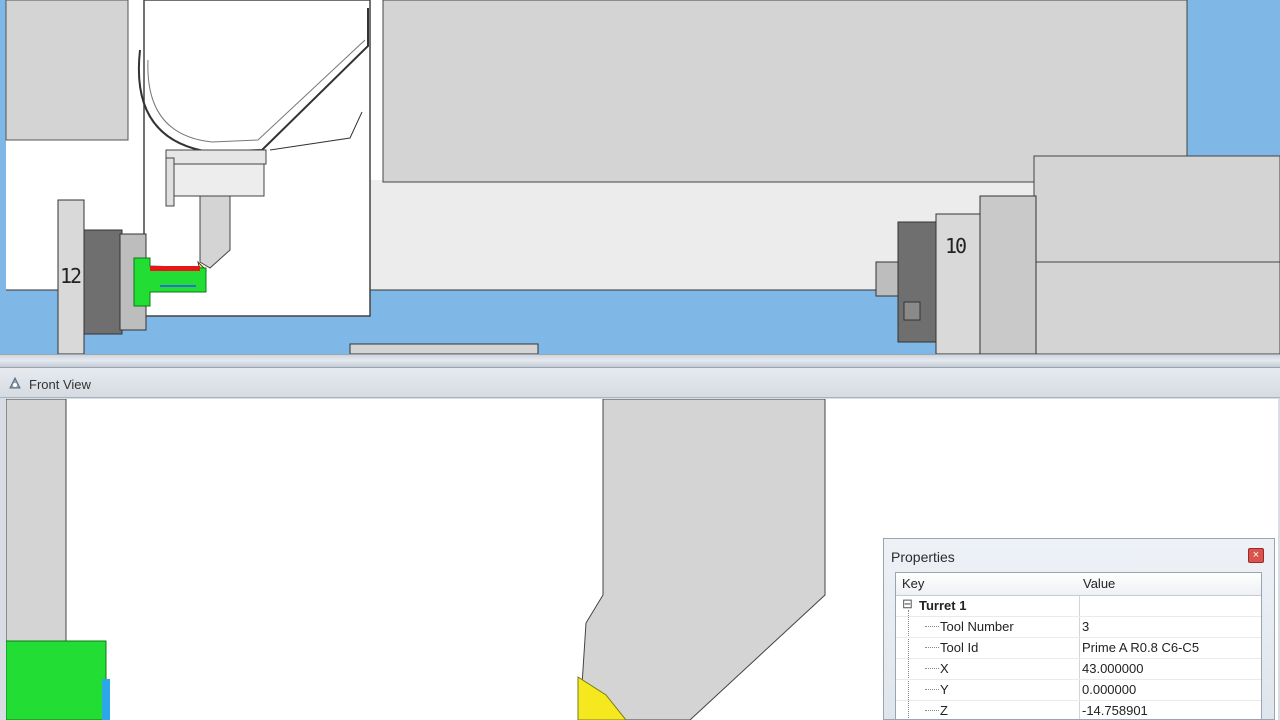 The width and height of the screenshot is (1280, 720). Describe the element at coordinates (1078, 627) in the screenshot. I see `property-row: Tool Number 3` at that location.